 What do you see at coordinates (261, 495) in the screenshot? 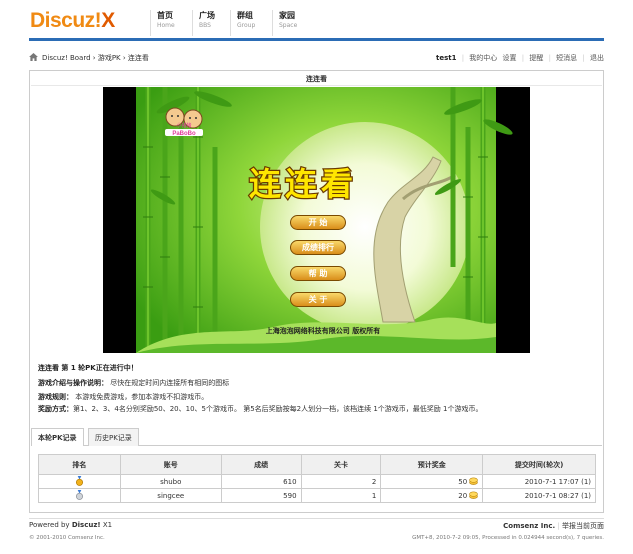
I see `score-cell: 590` at bounding box center [261, 495].